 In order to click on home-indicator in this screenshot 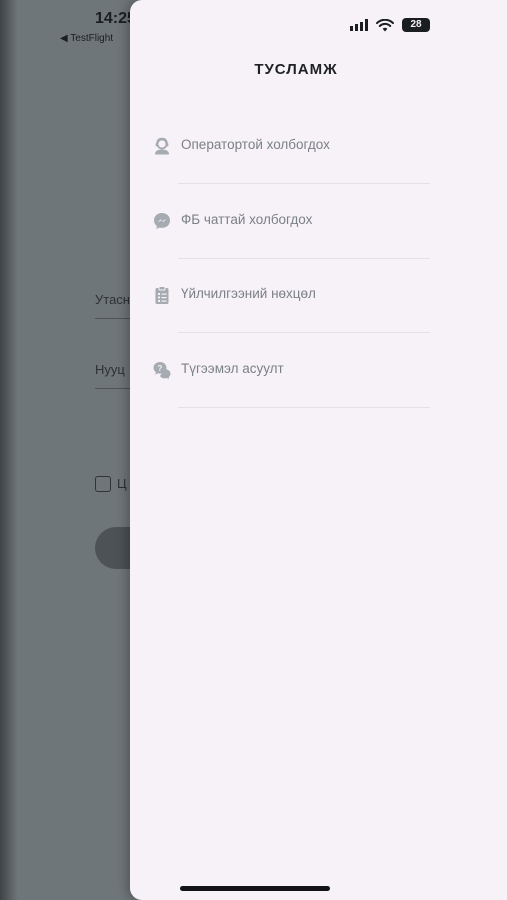, I will do `click(255, 888)`.